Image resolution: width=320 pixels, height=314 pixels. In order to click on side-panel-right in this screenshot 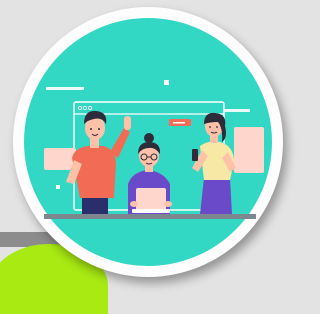, I will do `click(249, 150)`.